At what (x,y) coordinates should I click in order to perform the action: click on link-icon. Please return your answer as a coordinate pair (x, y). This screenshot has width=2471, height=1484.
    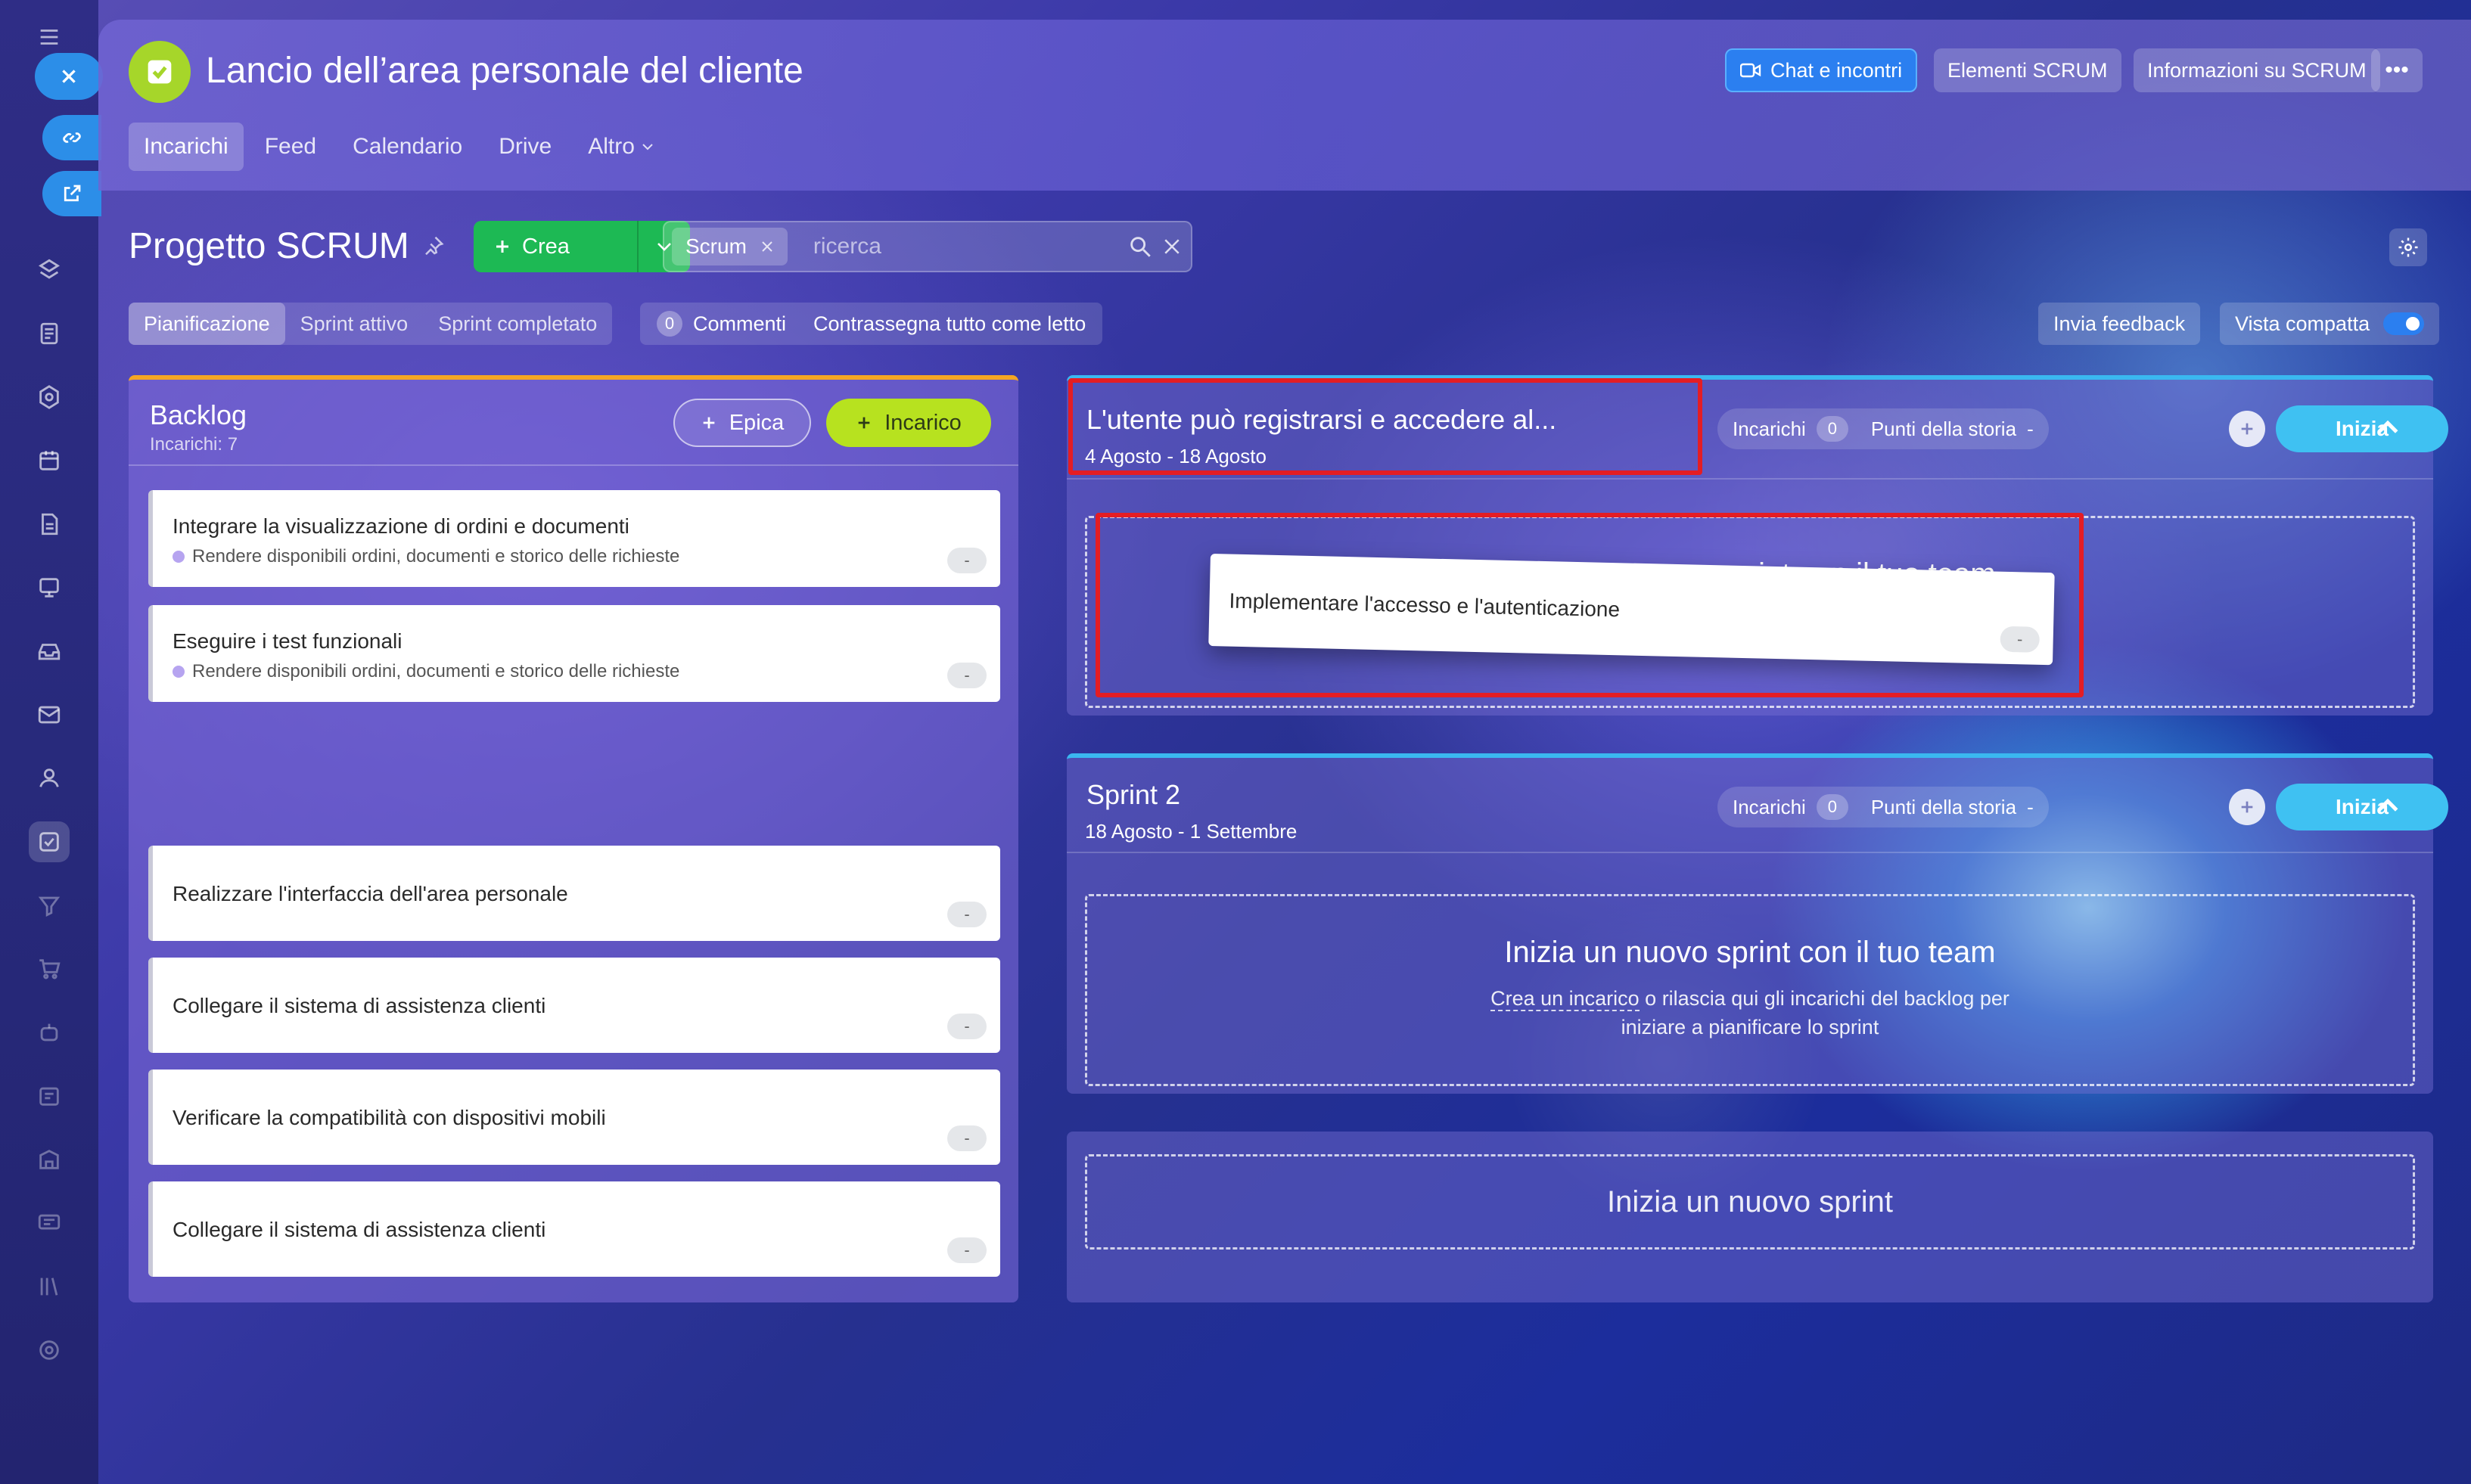
    Looking at the image, I should click on (72, 137).